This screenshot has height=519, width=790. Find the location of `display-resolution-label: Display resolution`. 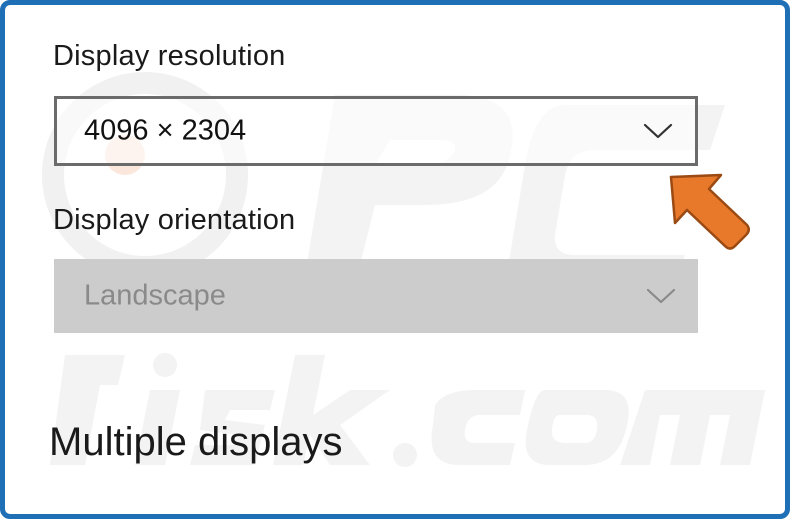

display-resolution-label: Display resolution is located at coordinates (169, 56).